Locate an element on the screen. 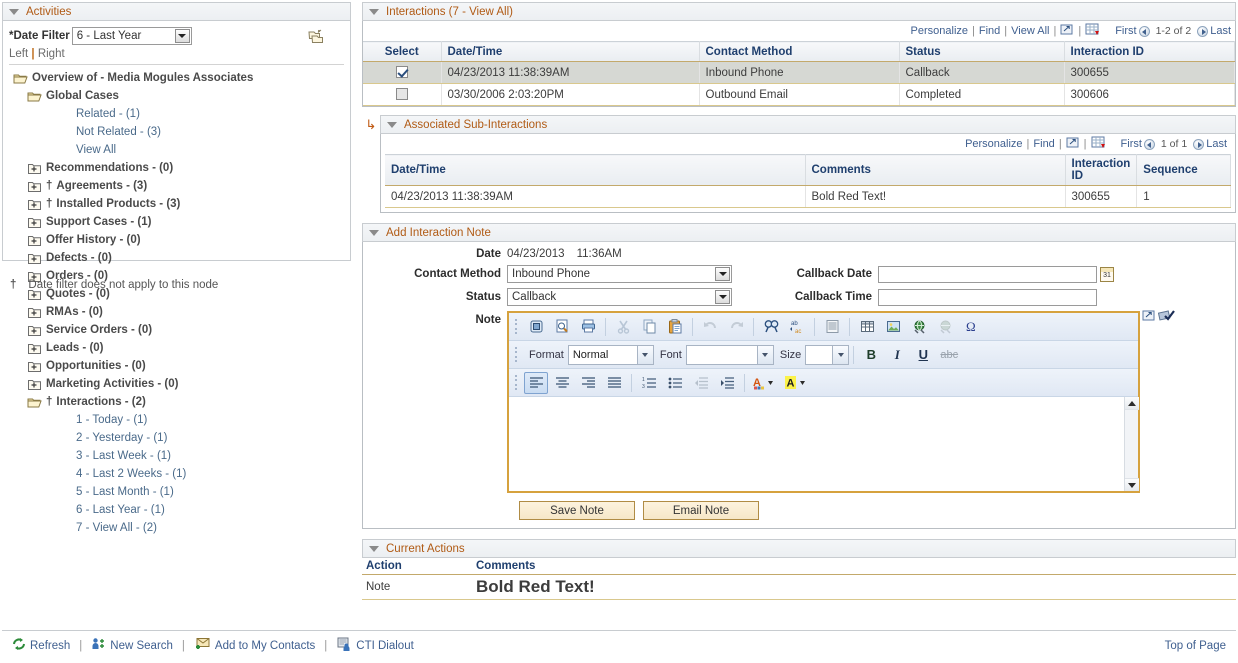 This screenshot has height=663, width=1238. tree-node: 1 - Today - (1) is located at coordinates (176, 420).